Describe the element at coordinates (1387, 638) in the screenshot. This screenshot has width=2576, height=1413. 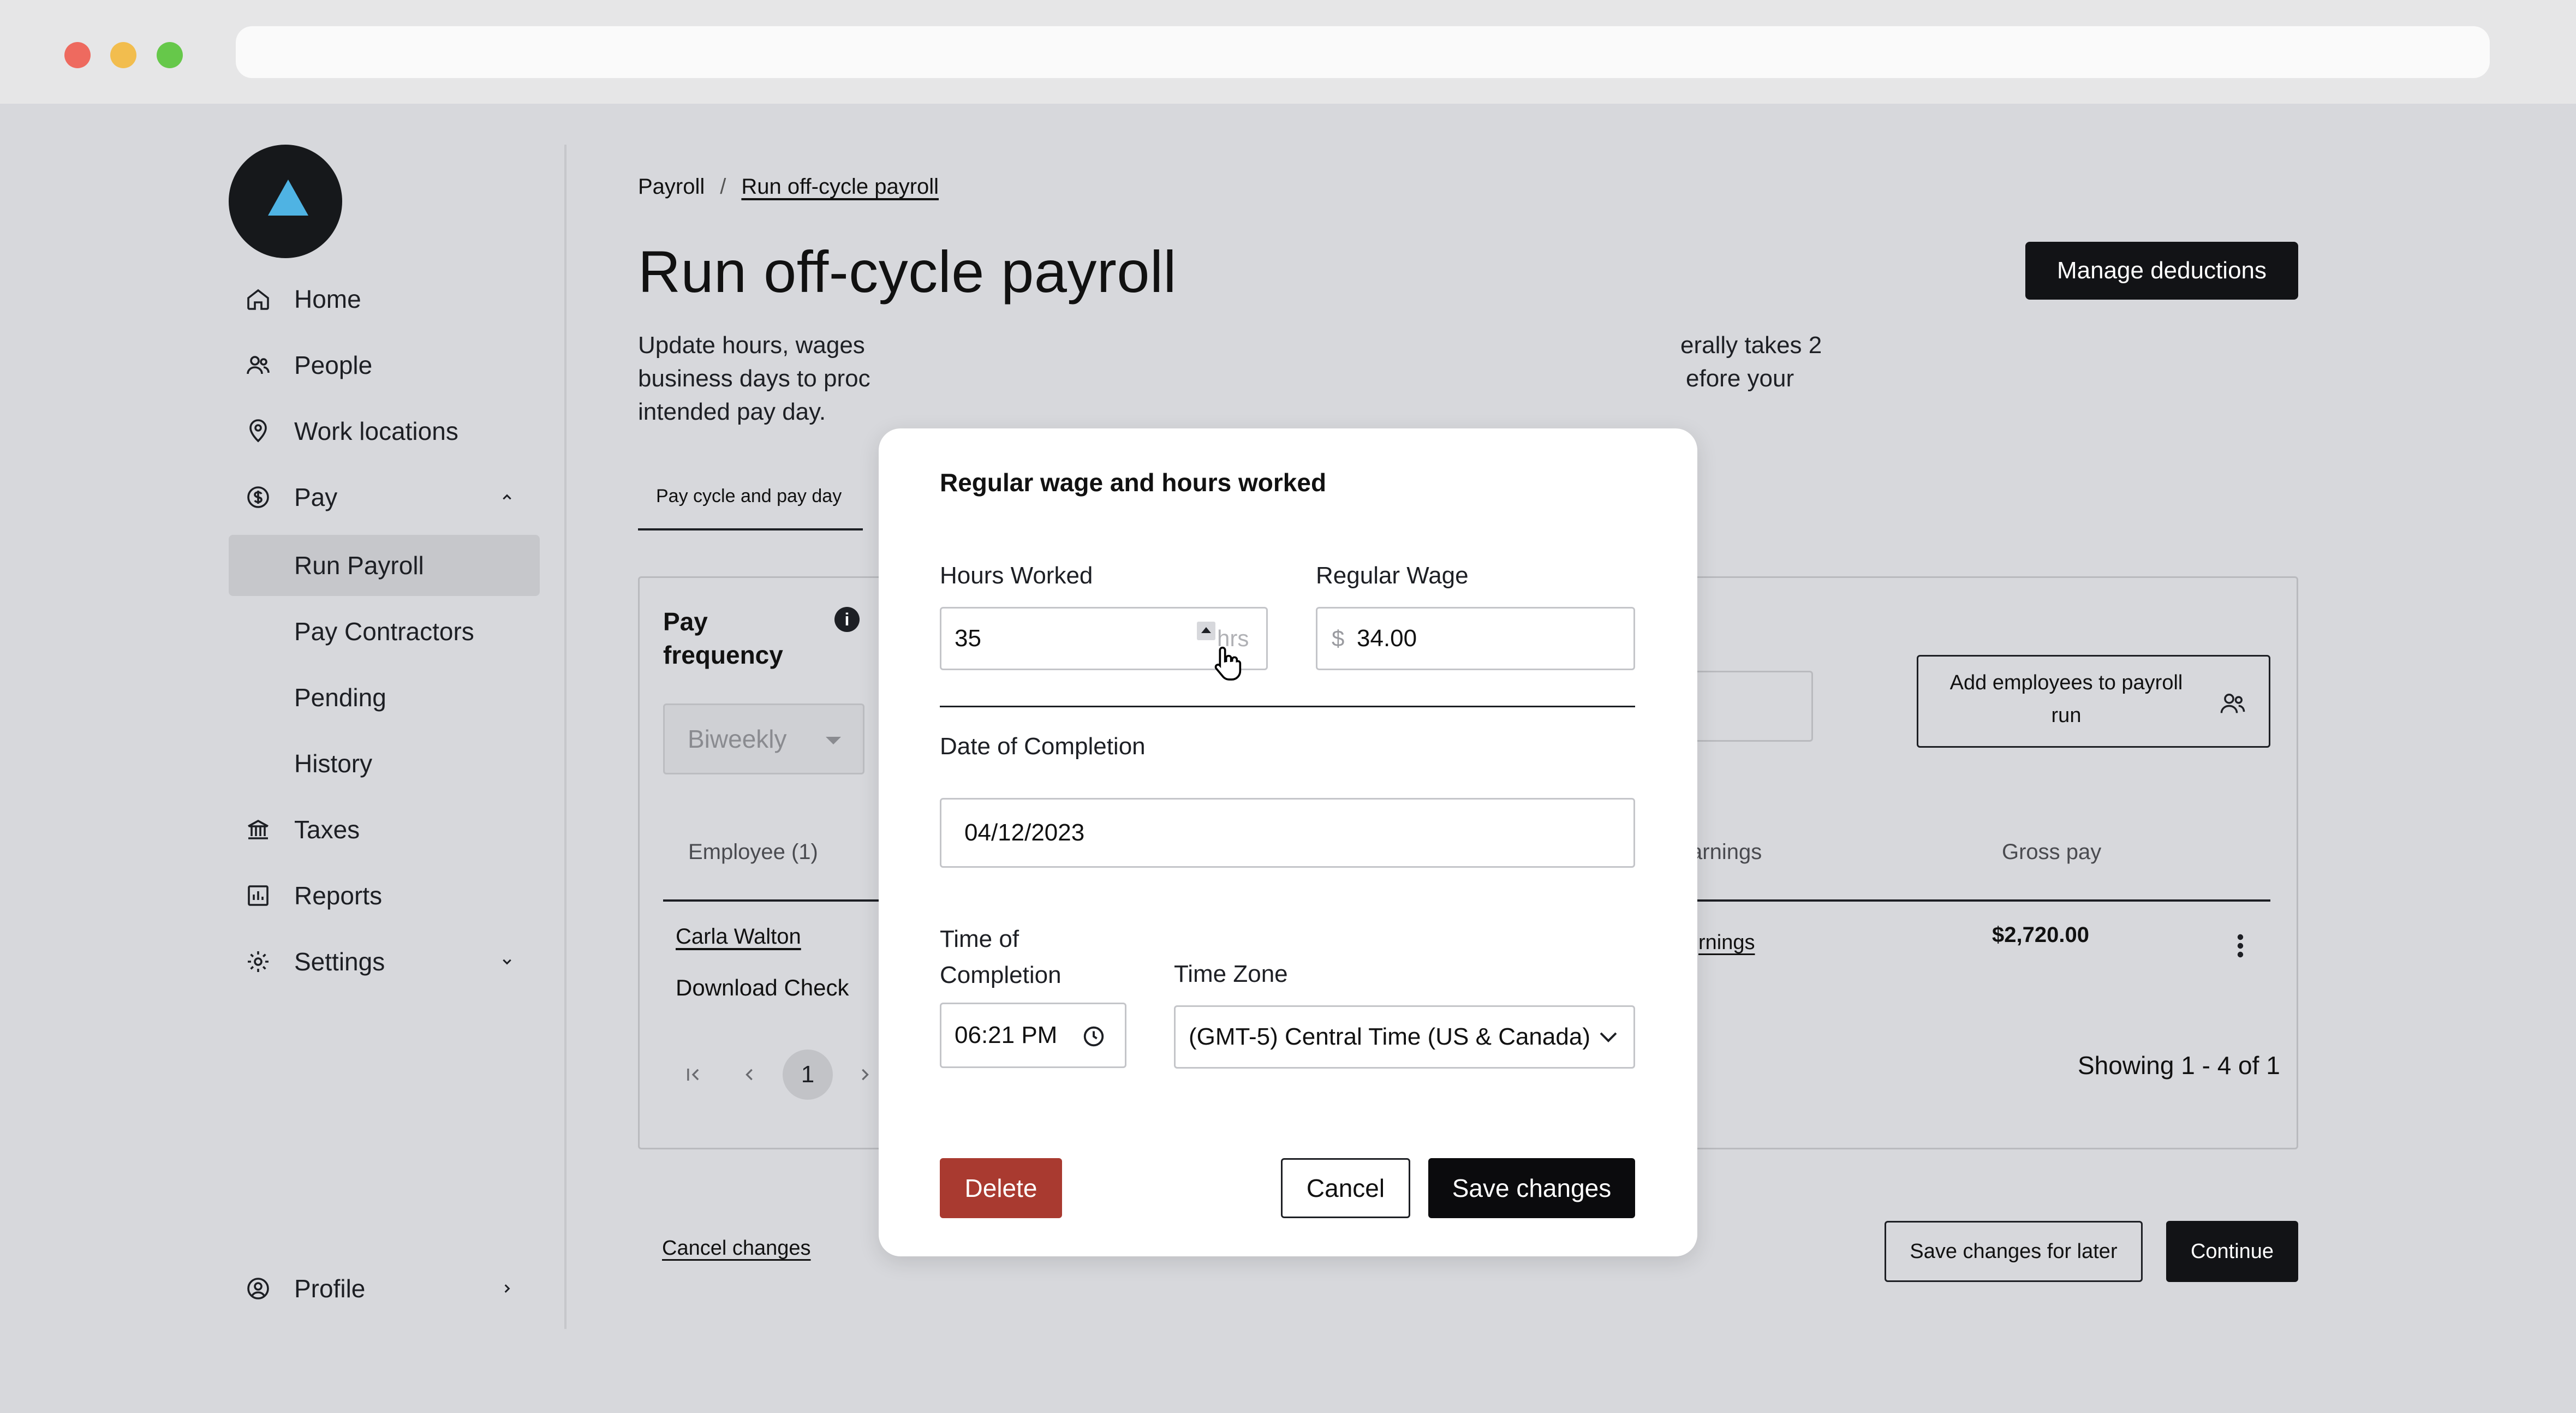
I see `regular-wage-value: 34.00` at that location.